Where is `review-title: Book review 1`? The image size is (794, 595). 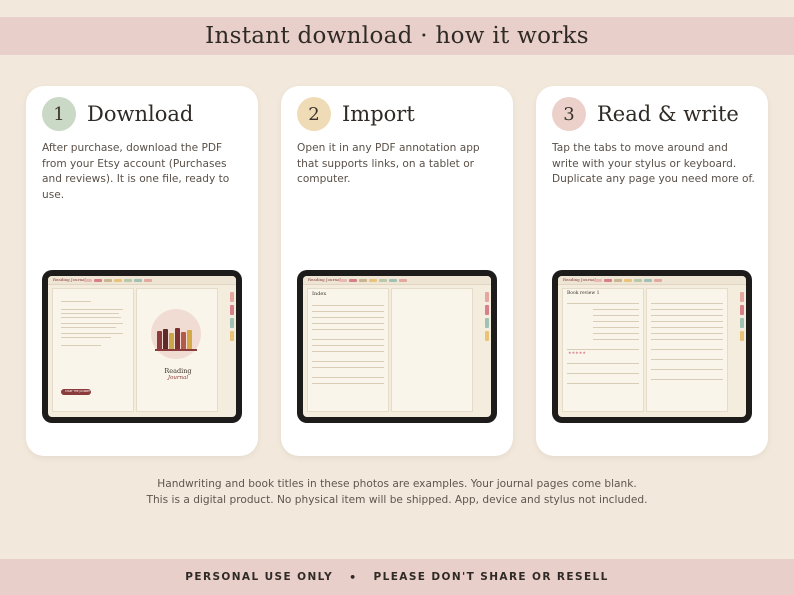
review-title: Book review 1 is located at coordinates (583, 293).